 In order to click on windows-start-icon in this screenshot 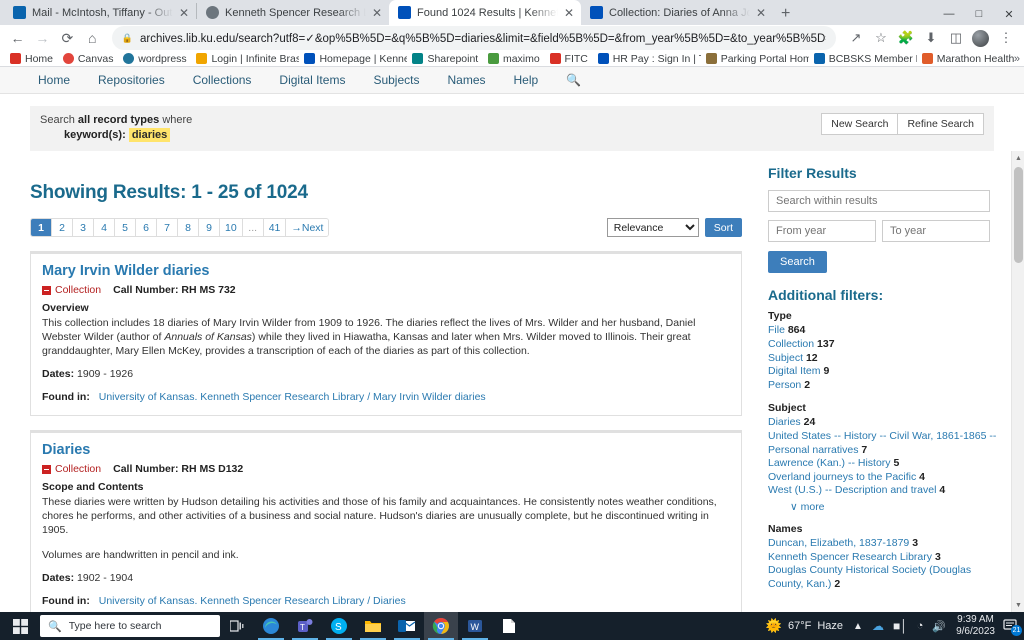, I will do `click(20, 626)`.